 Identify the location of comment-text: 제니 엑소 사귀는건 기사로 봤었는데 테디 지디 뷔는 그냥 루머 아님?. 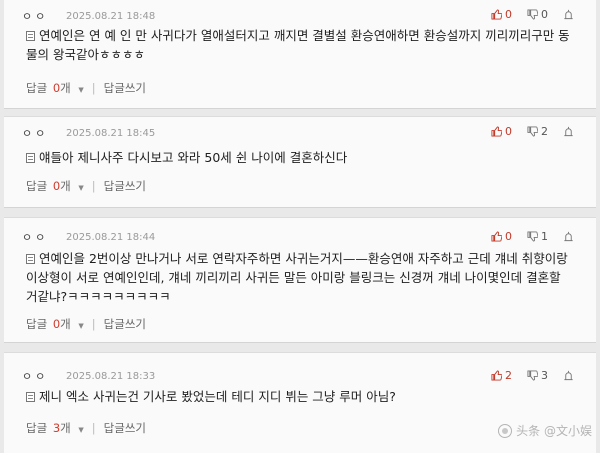
(217, 396).